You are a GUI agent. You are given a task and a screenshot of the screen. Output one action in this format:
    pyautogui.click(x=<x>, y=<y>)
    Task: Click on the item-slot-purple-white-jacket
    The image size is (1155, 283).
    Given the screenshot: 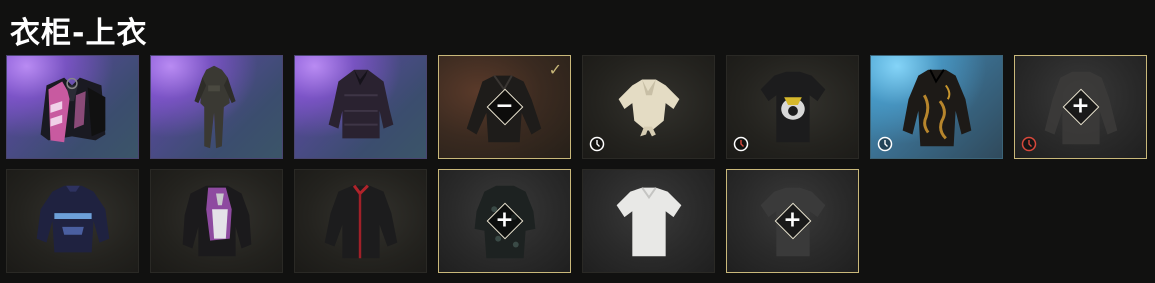 What is the action you would take?
    pyautogui.click(x=216, y=221)
    